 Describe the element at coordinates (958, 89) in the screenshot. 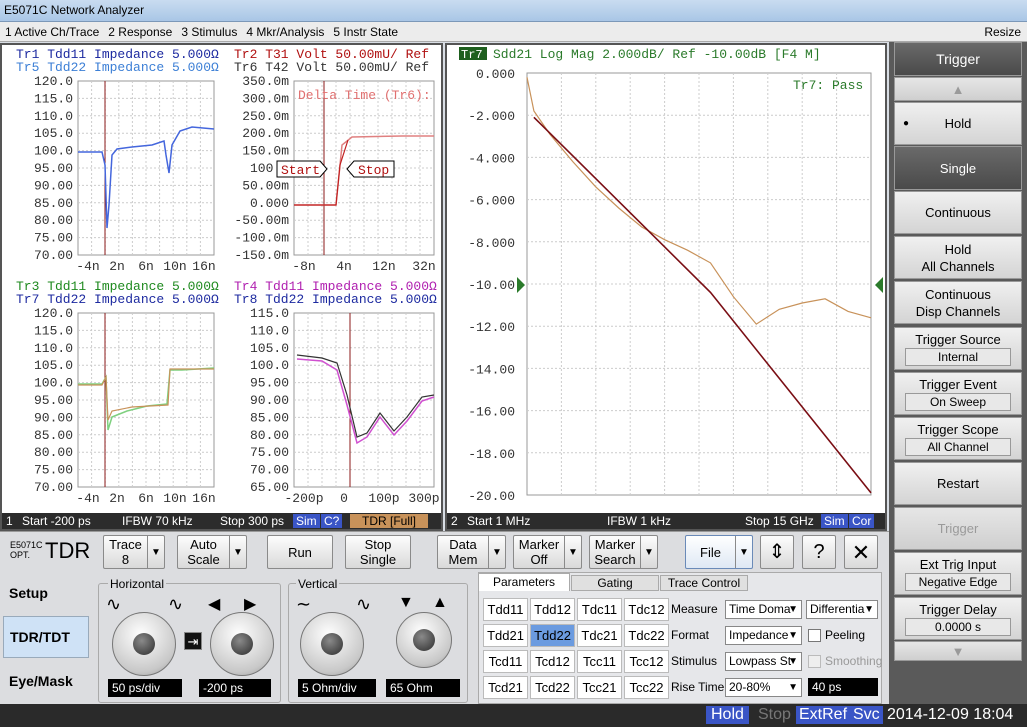

I see `softkey-scroll-up: ▲` at that location.